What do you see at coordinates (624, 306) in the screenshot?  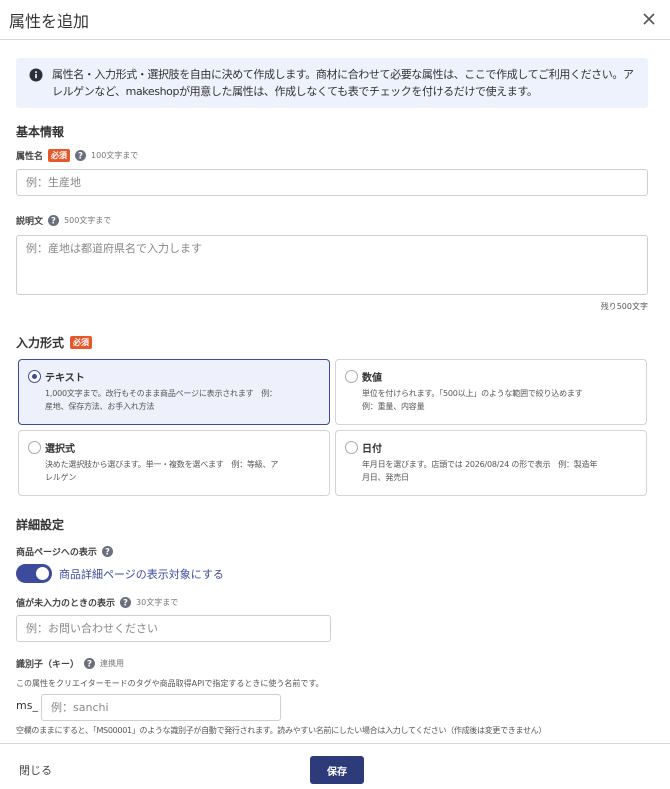 I see `char-counter: 残り500文字` at bounding box center [624, 306].